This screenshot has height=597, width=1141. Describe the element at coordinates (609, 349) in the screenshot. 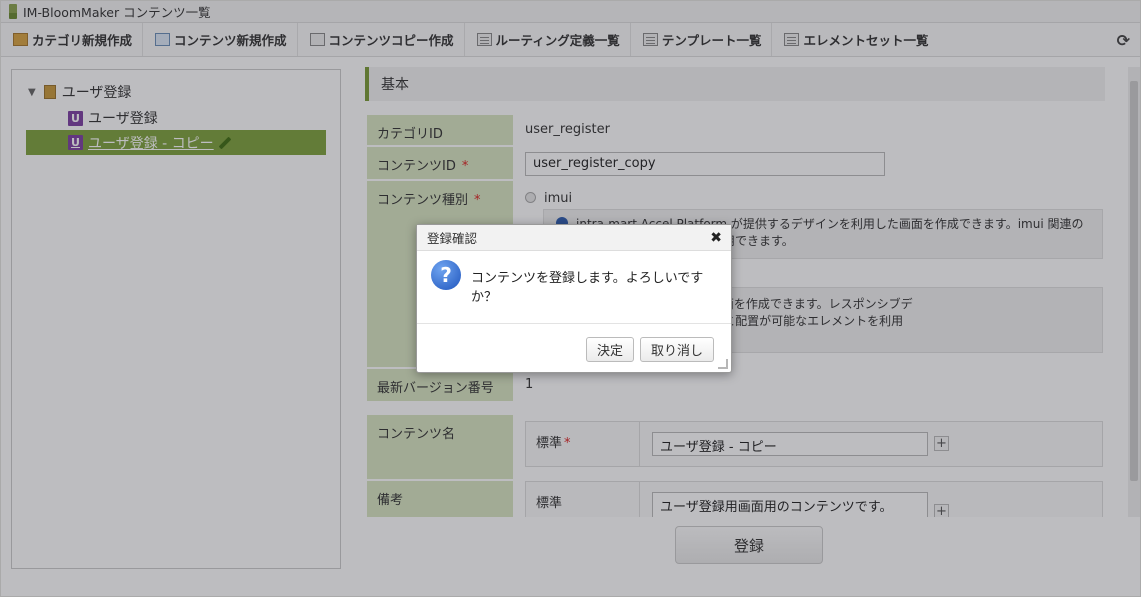

I see `ok-button: 決定` at that location.